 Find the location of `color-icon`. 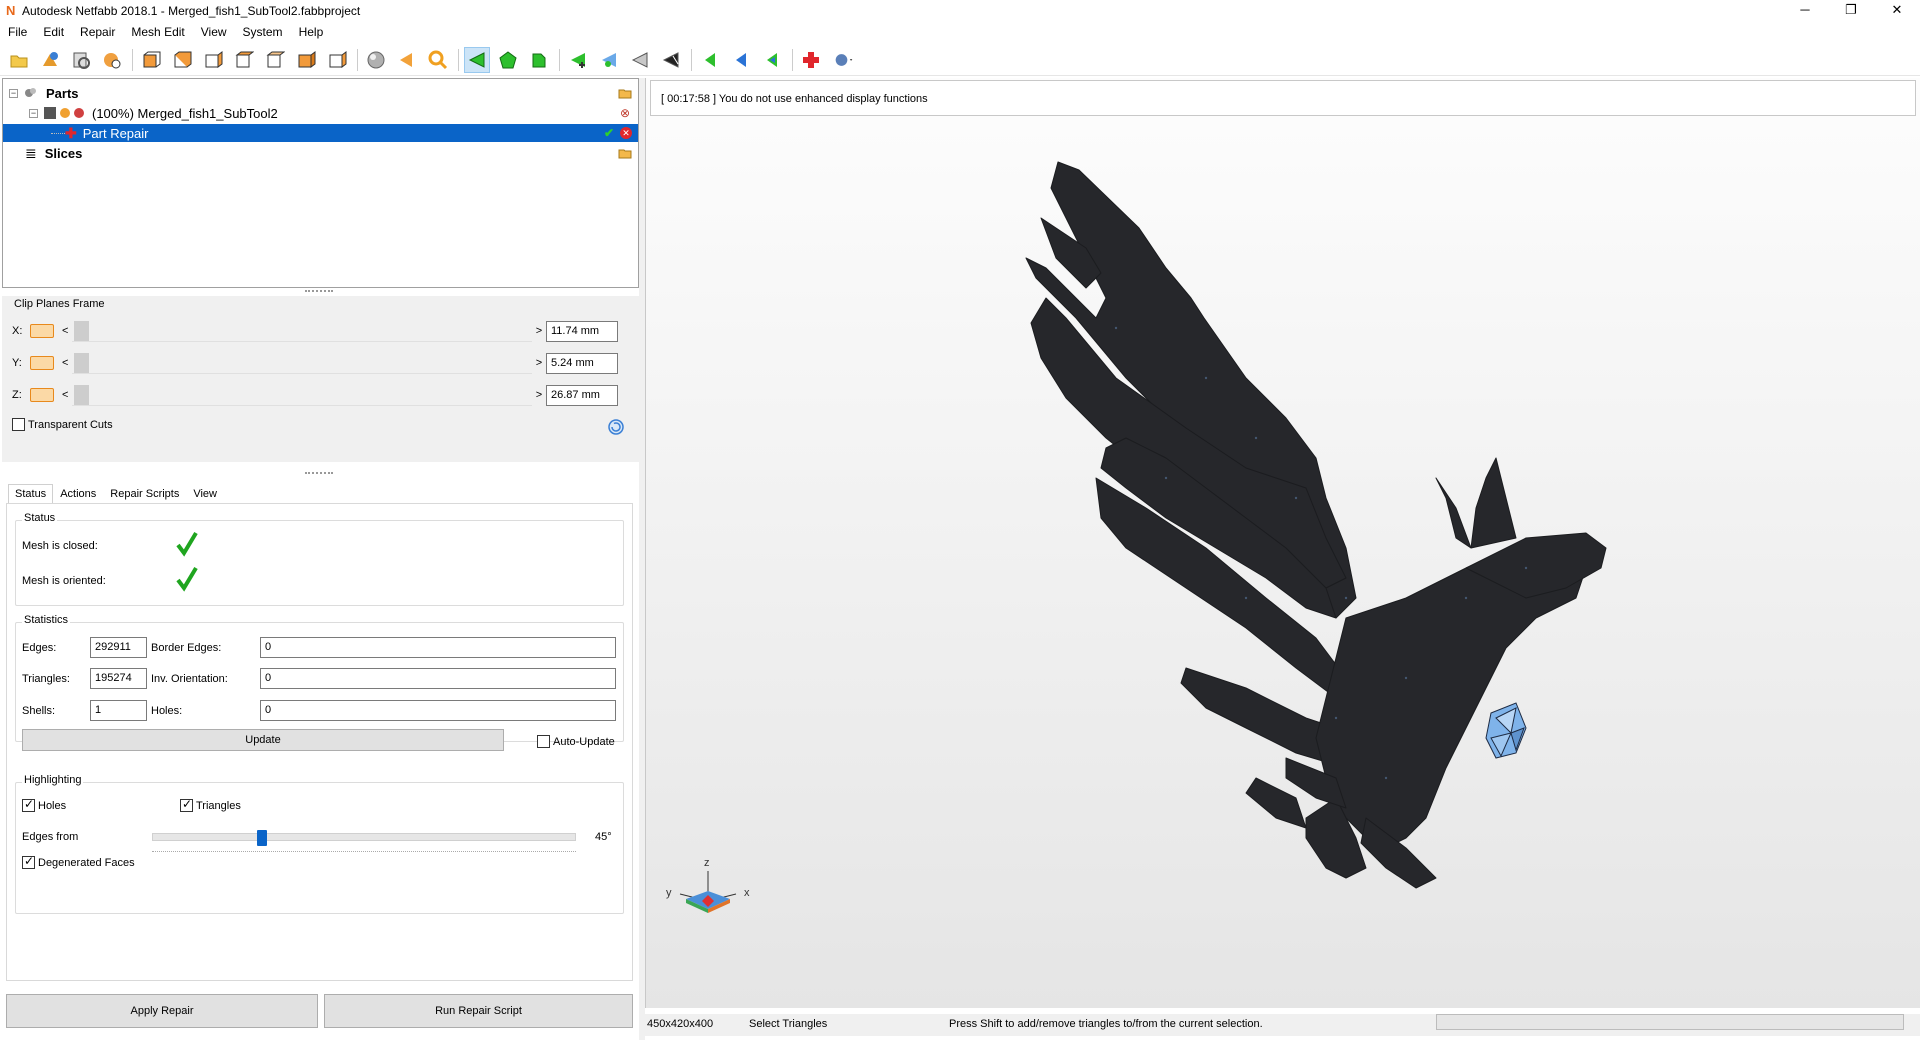

color-icon is located at coordinates (79, 113).